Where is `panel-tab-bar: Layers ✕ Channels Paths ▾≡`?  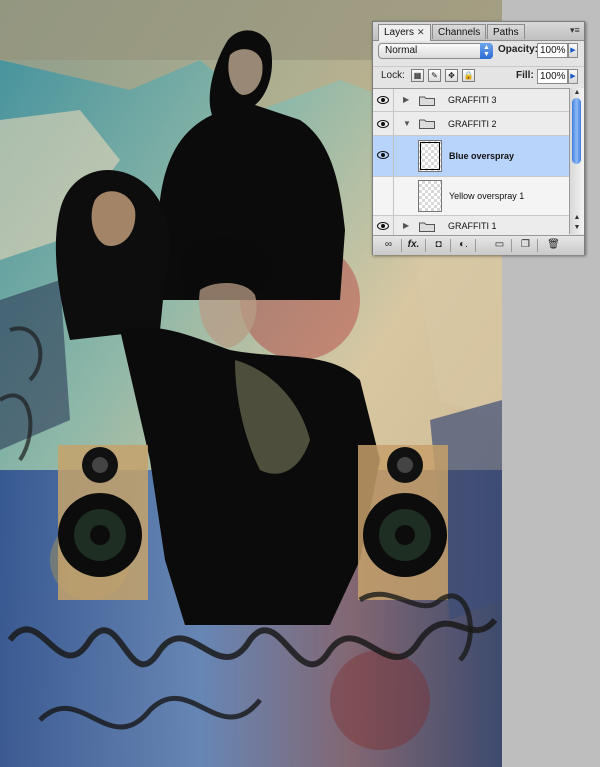 panel-tab-bar: Layers ✕ Channels Paths ▾≡ is located at coordinates (478, 31).